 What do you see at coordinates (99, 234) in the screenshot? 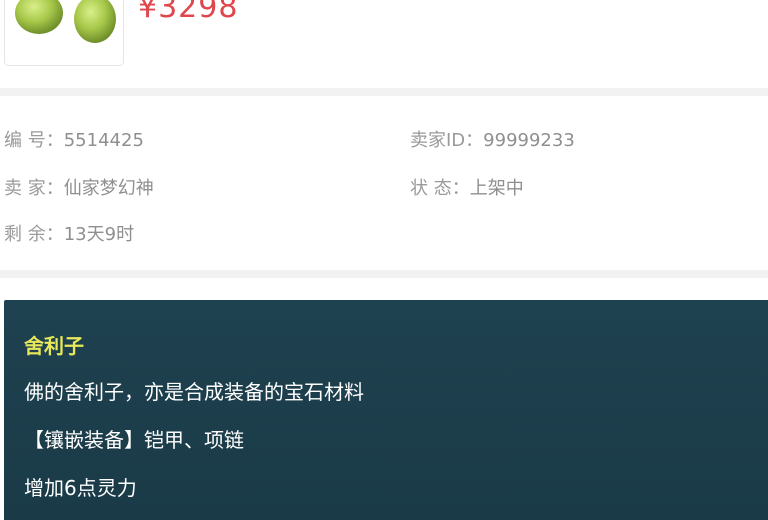
I see `remaining-value: 13天9时` at bounding box center [99, 234].